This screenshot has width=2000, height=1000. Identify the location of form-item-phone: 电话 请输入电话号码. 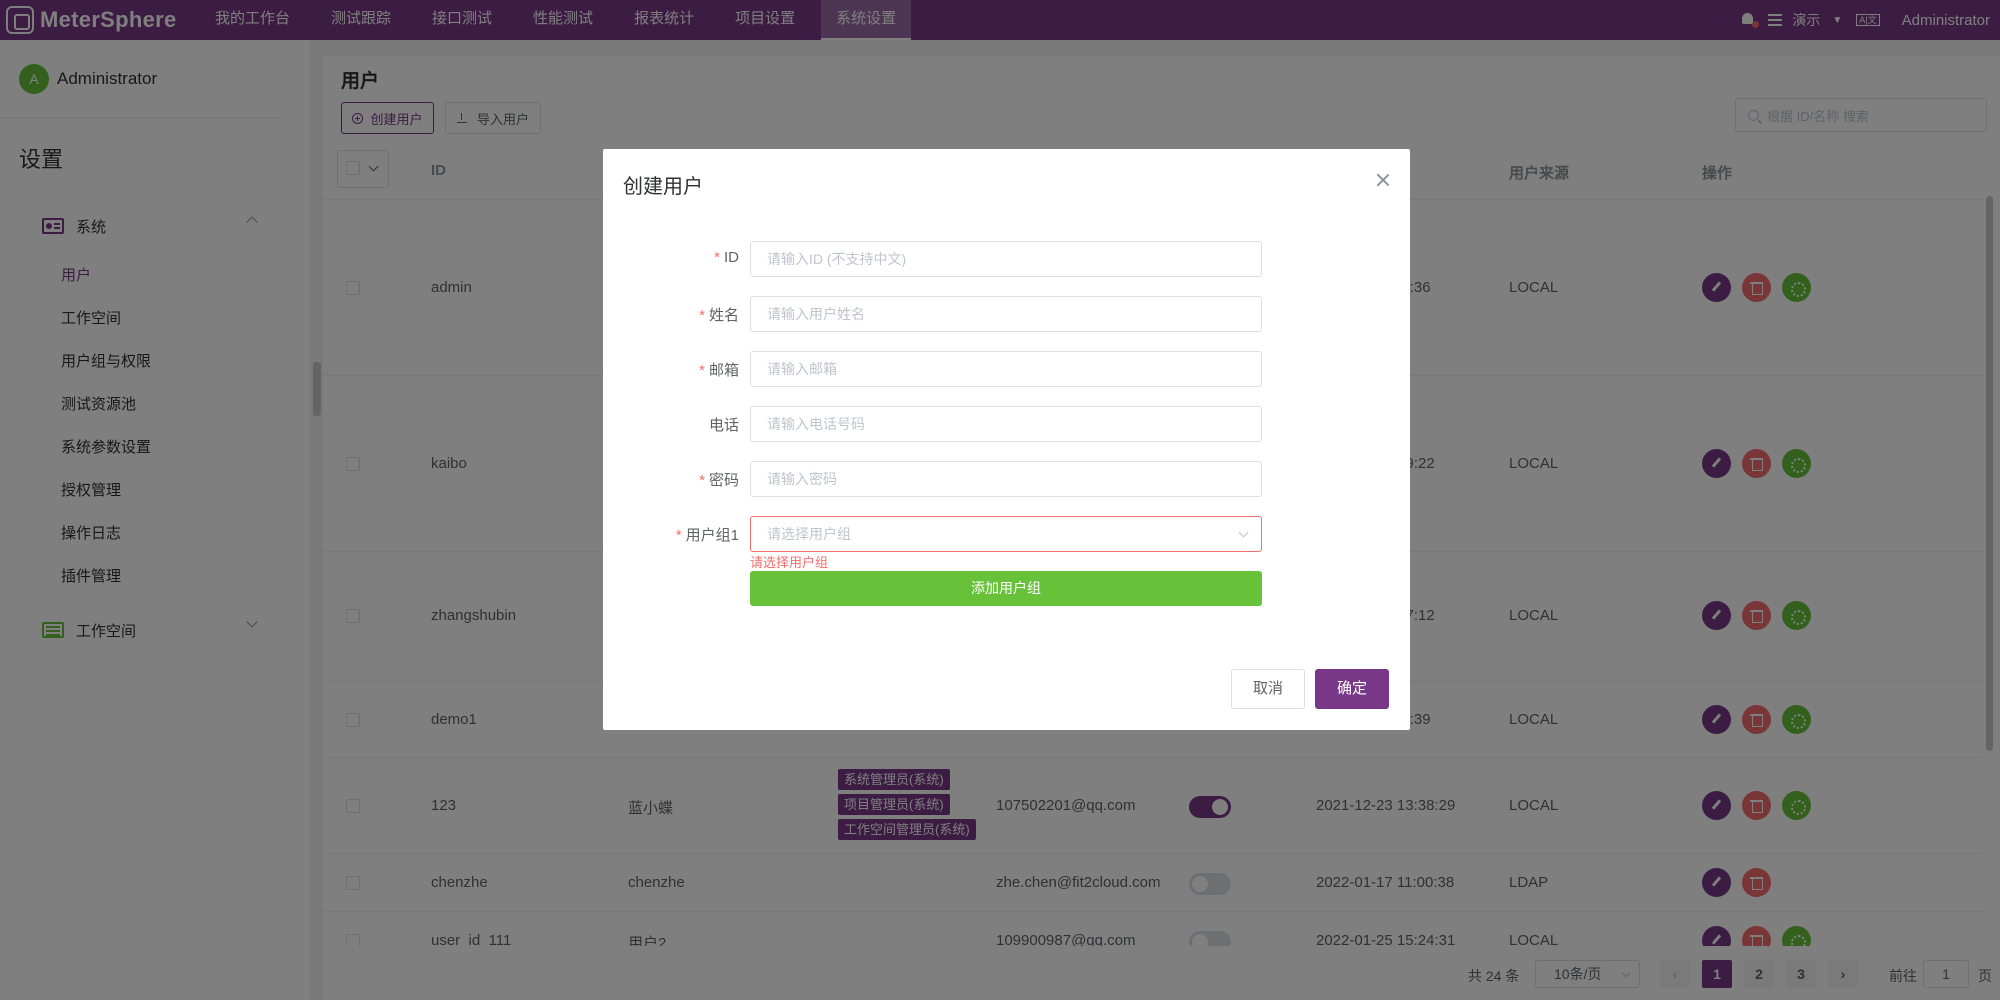
(1006, 424).